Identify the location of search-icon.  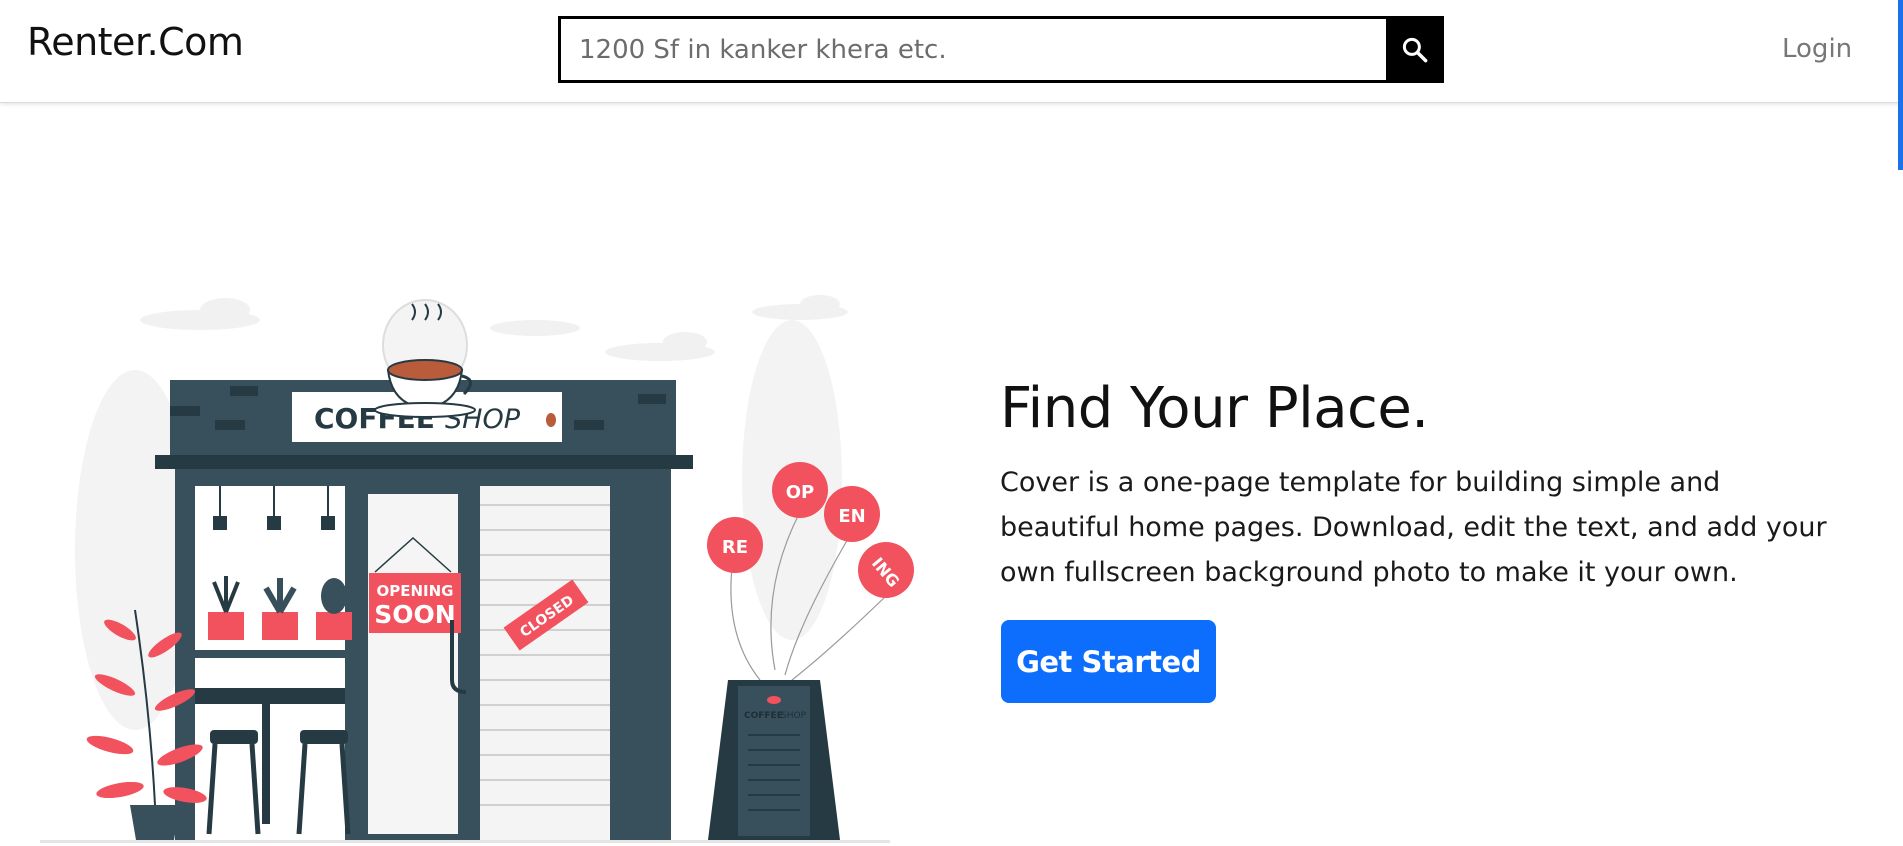
(1415, 49).